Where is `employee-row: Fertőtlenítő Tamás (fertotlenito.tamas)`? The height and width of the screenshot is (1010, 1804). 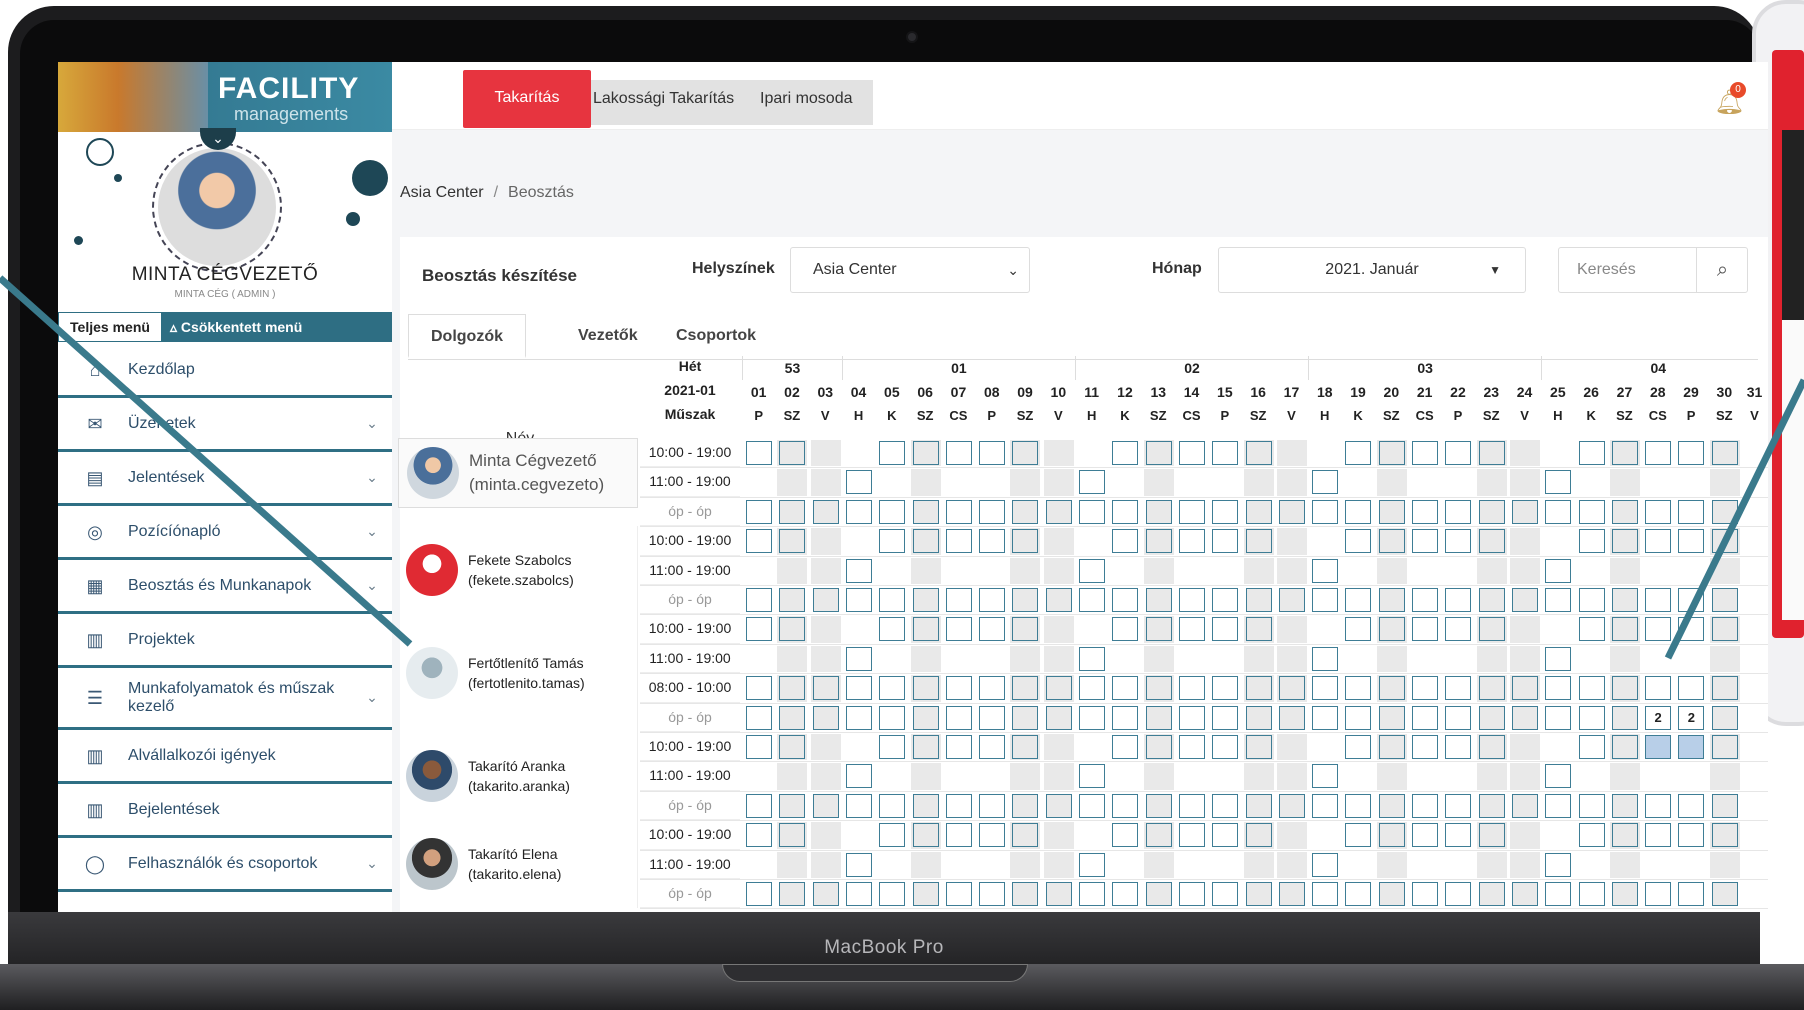 employee-row: Fertőtlenítő Tamás (fertotlenito.tamas) is located at coordinates (518, 673).